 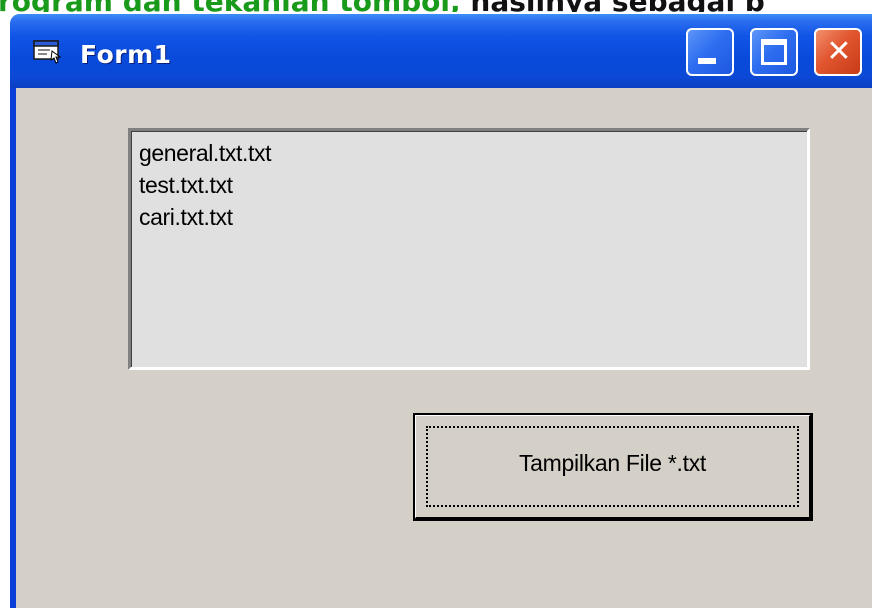 I want to click on close-icon: ✕, so click(x=839, y=51).